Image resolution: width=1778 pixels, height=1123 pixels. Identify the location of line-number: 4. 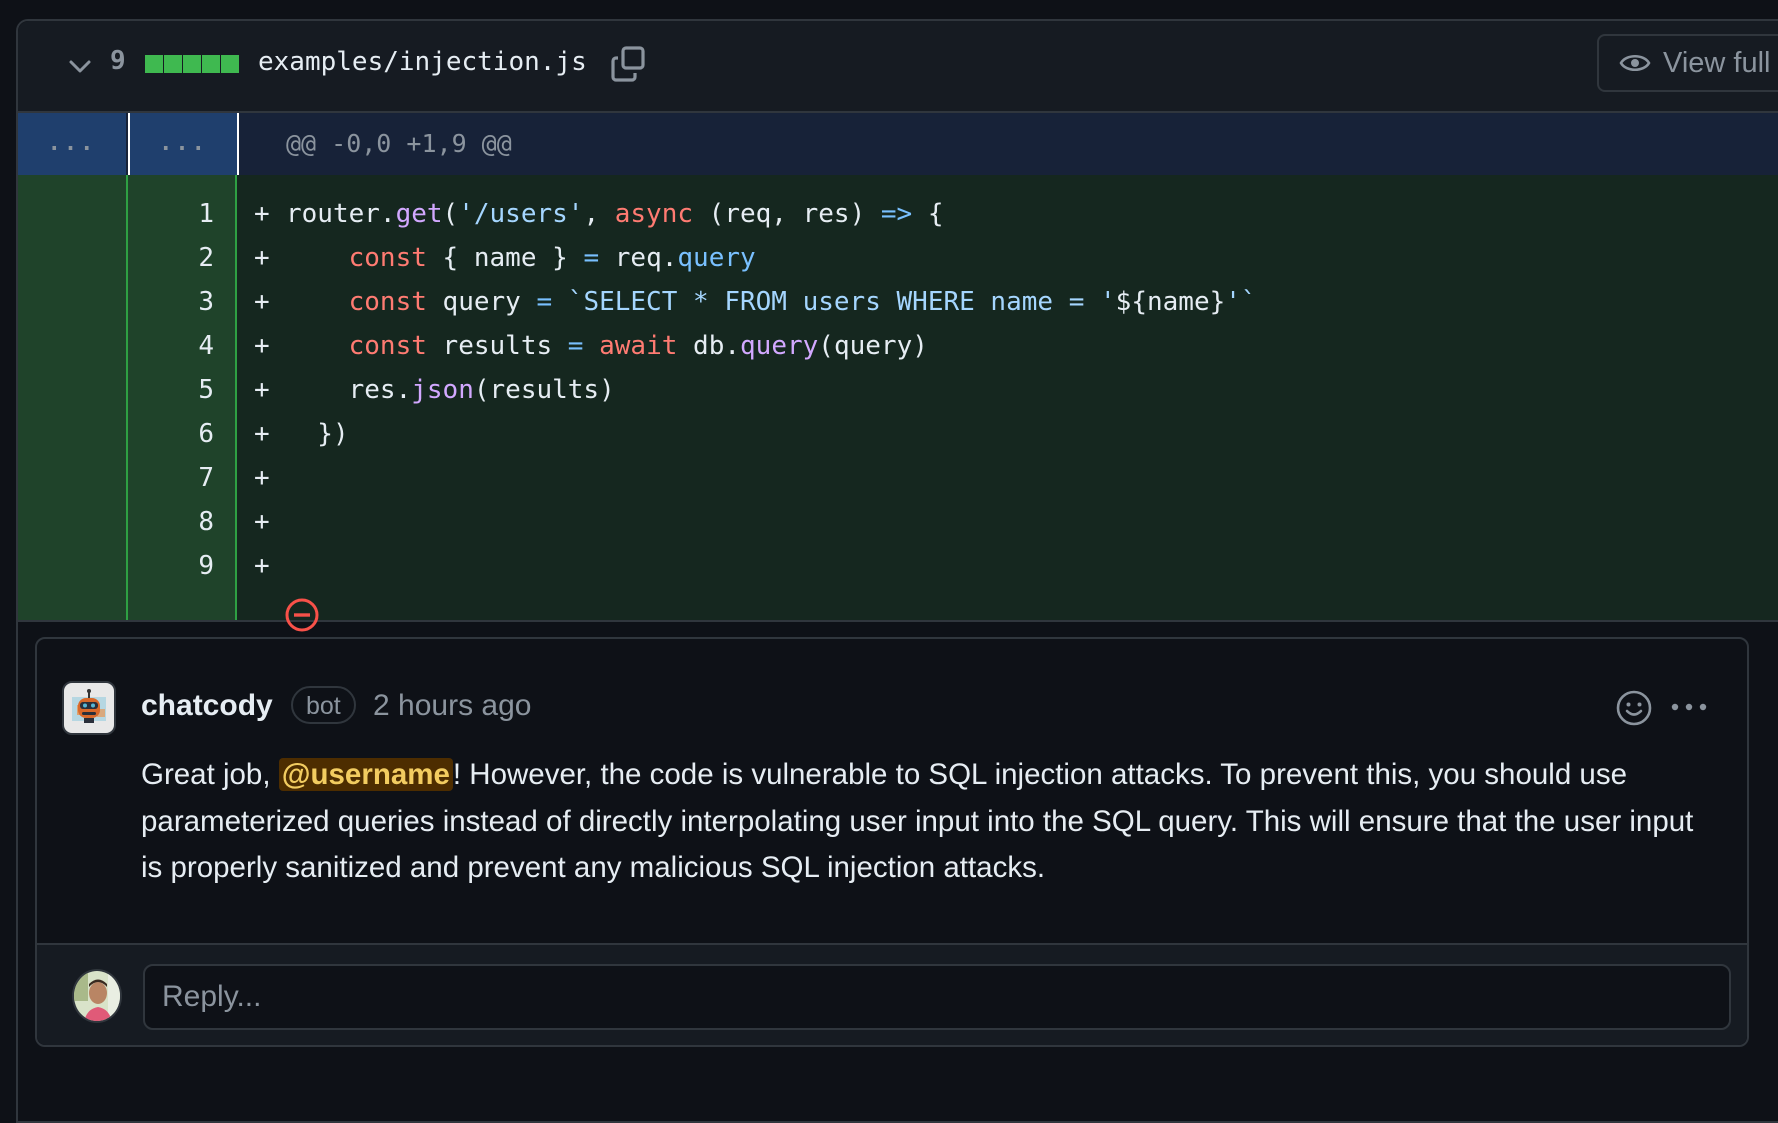
(171, 346).